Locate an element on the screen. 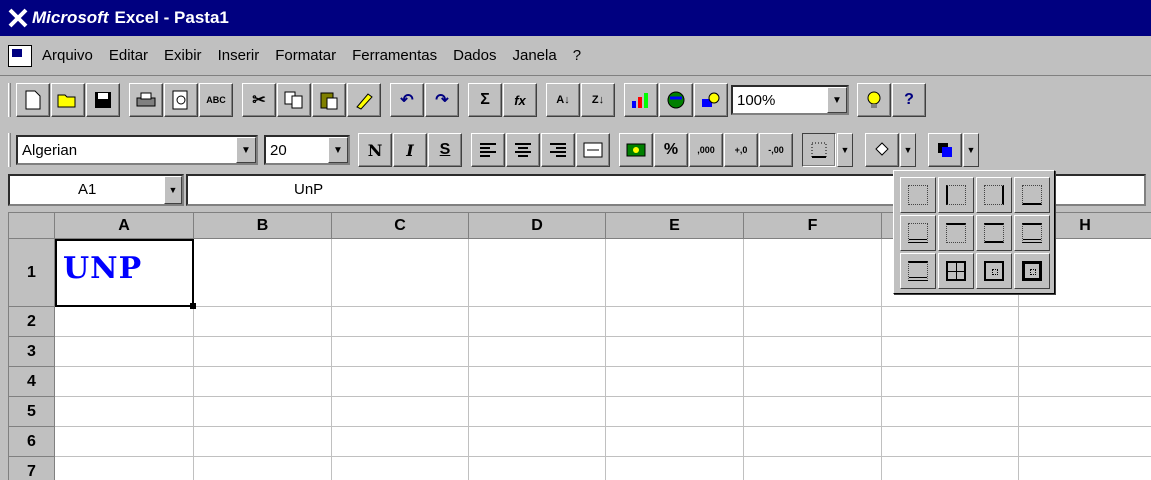 The width and height of the screenshot is (1151, 480). bottom-double-border-option is located at coordinates (918, 233).